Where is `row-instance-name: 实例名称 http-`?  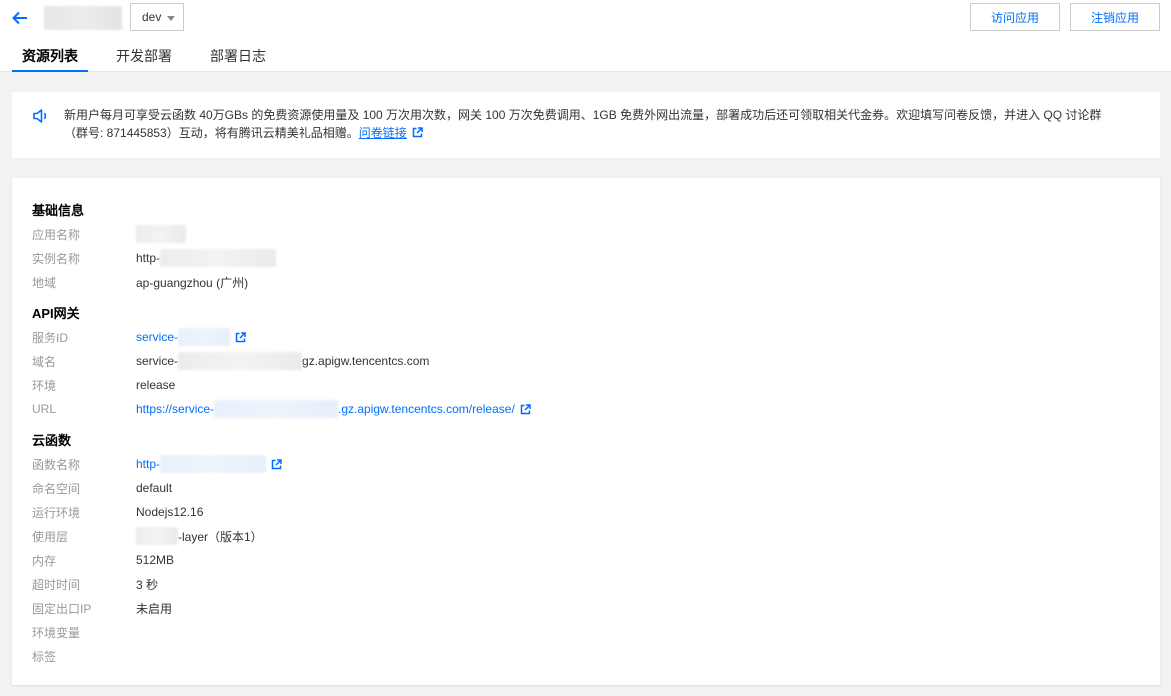
row-instance-name: 实例名称 http- is located at coordinates (154, 258).